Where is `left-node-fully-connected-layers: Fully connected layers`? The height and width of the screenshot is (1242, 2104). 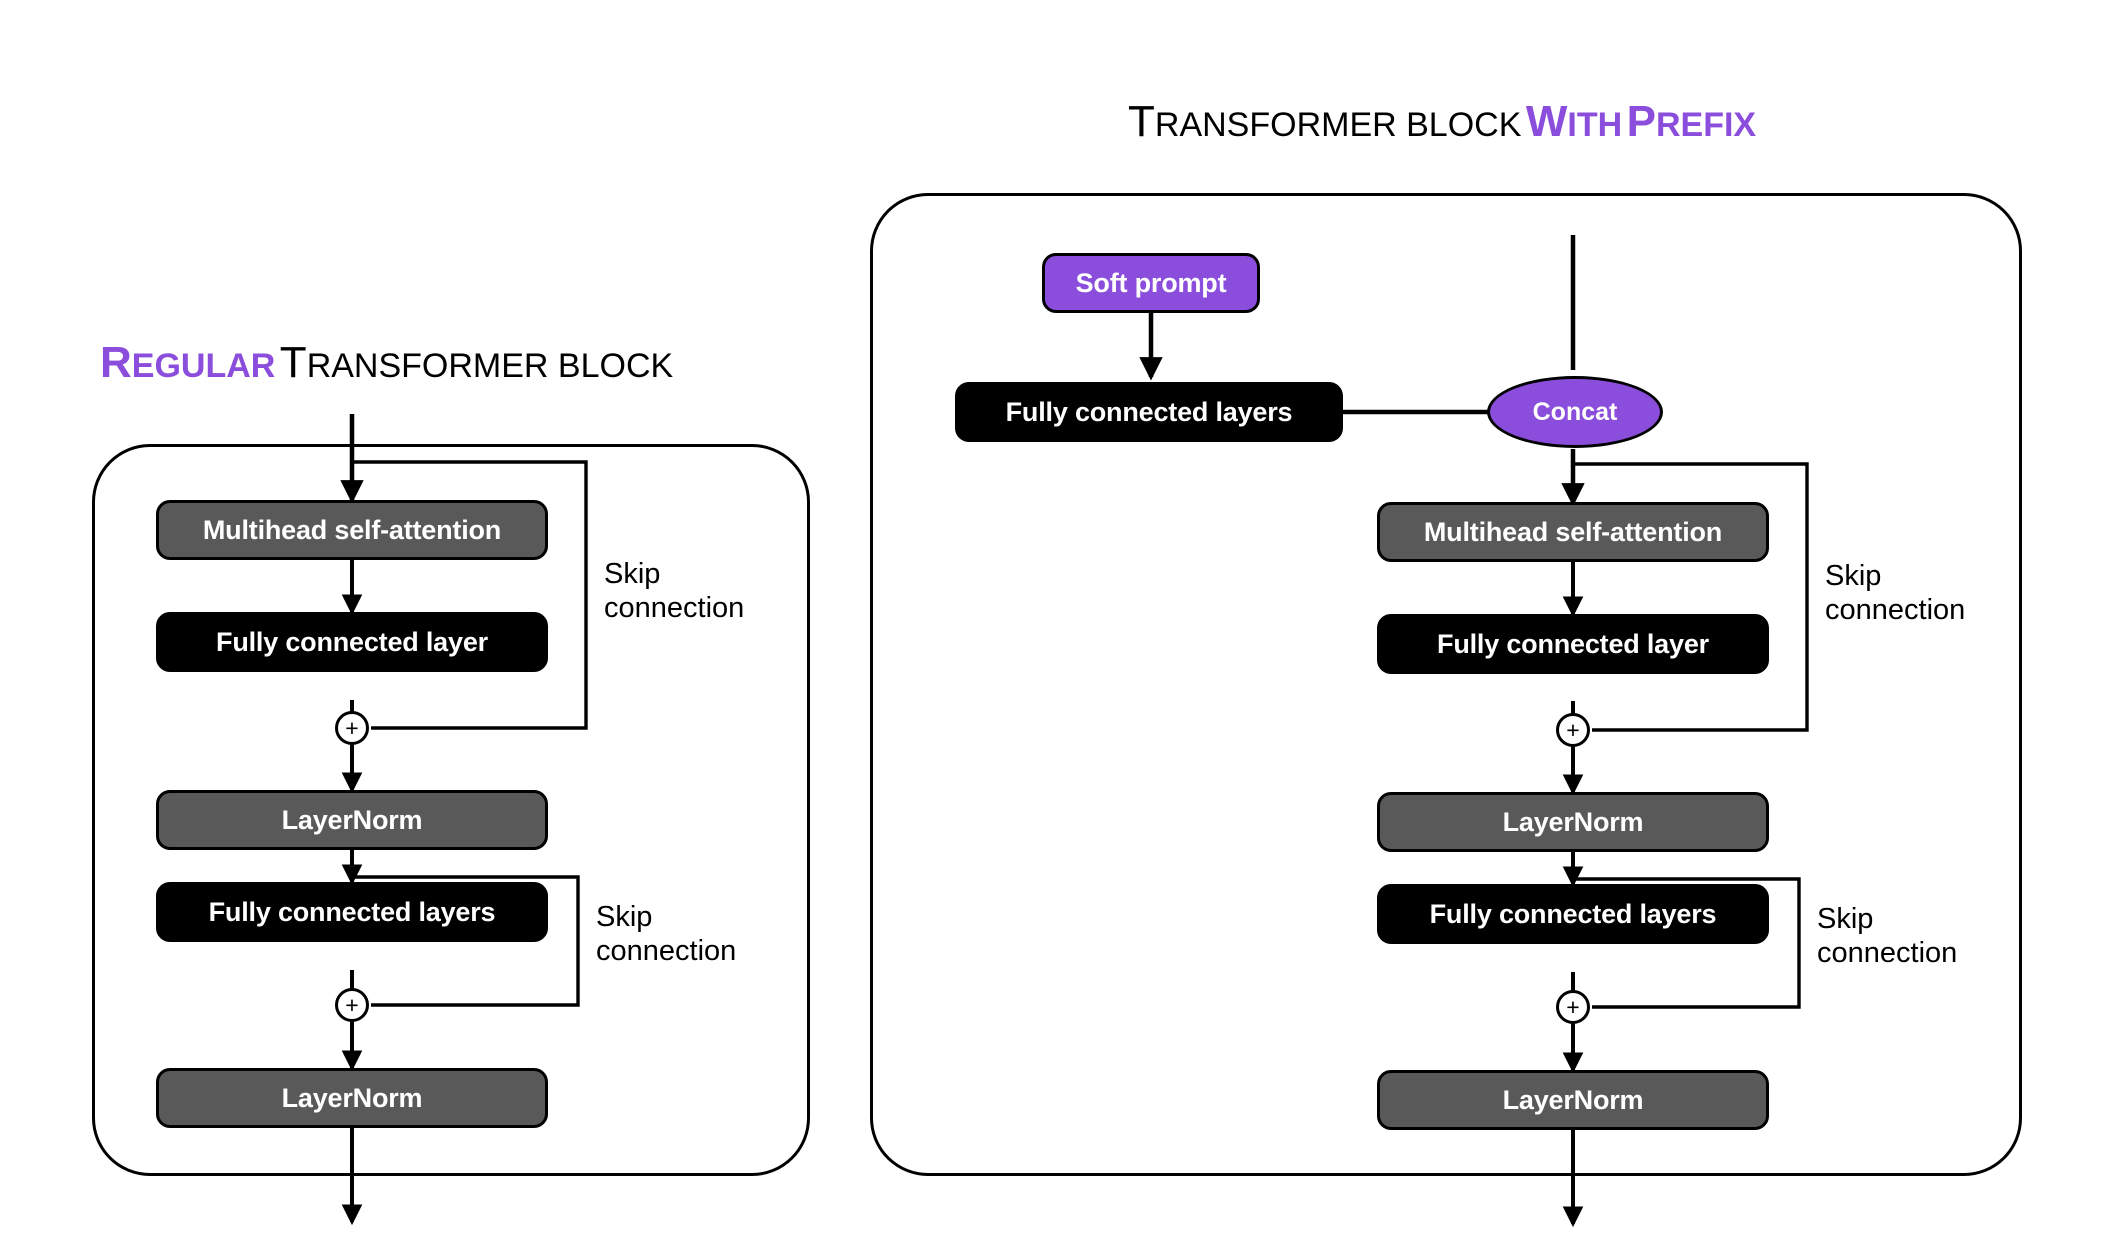 left-node-fully-connected-layers: Fully connected layers is located at coordinates (352, 912).